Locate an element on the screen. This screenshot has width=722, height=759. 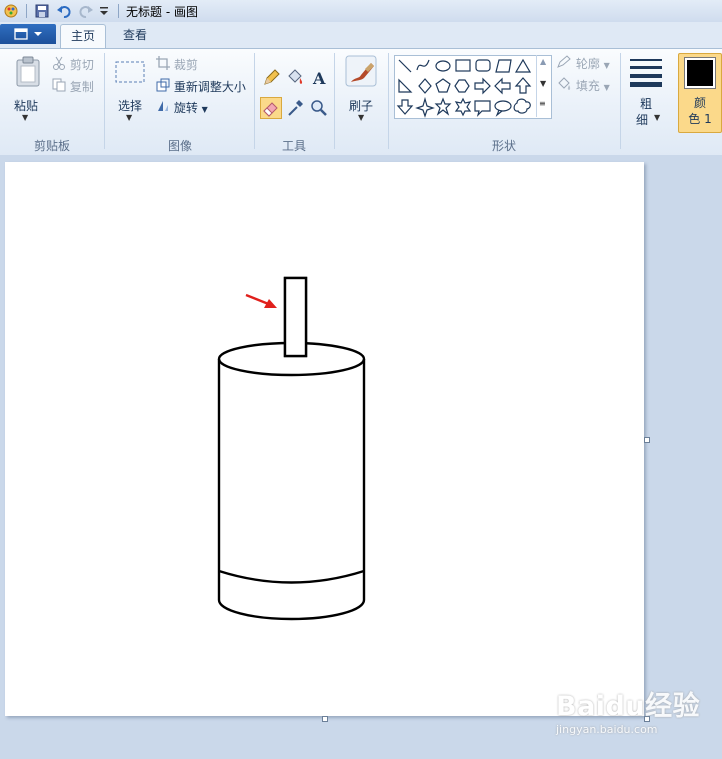
fill-tool is located at coordinates (295, 78).